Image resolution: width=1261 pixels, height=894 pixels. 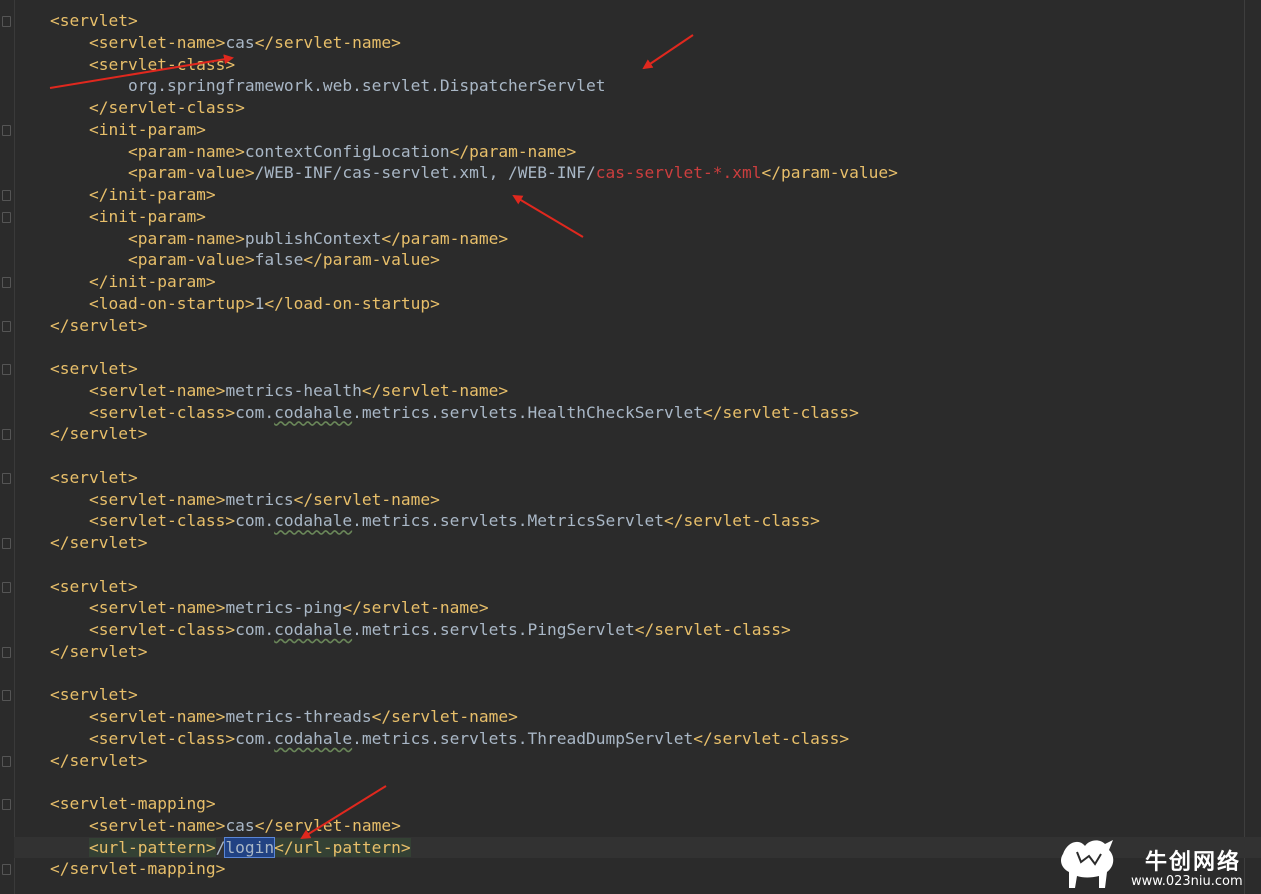 What do you see at coordinates (141, 71) in the screenshot?
I see `arrow-servlet-name` at bounding box center [141, 71].